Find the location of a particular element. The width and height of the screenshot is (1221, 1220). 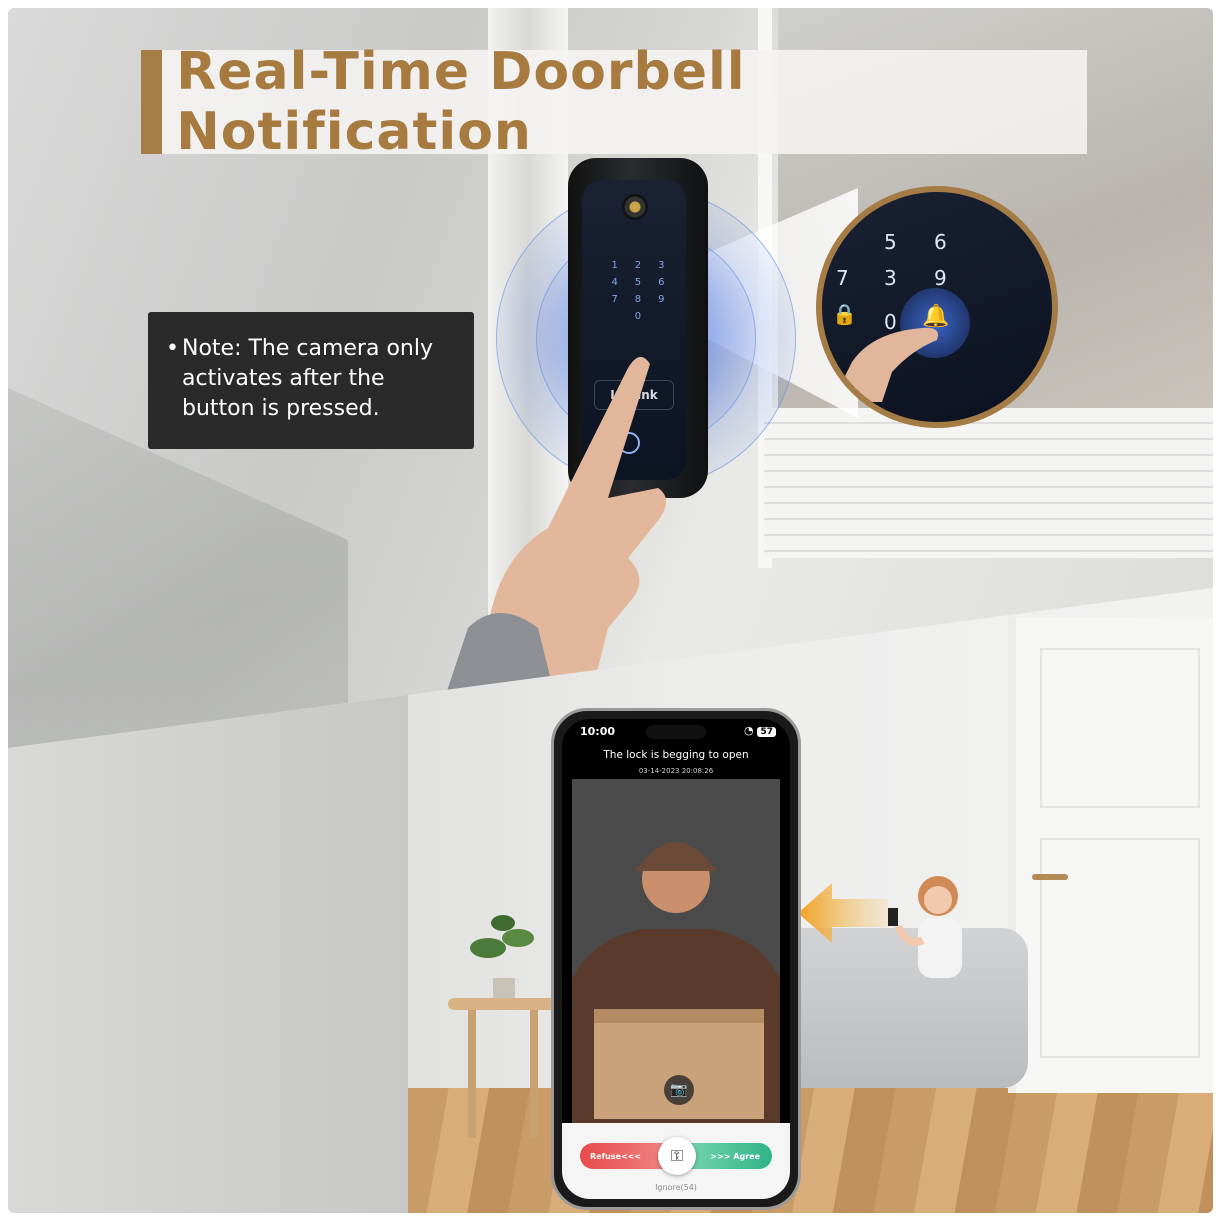

camera-video-feed: 📷 is located at coordinates (676, 951).